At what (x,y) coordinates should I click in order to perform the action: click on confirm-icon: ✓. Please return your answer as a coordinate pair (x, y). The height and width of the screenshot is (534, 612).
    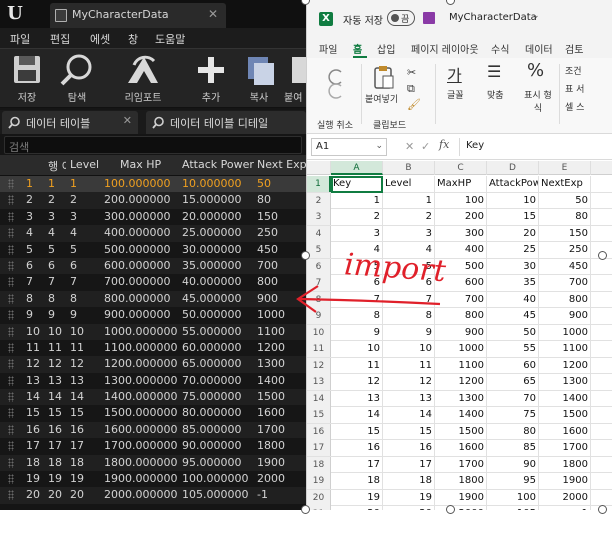
    Looking at the image, I should click on (425, 146).